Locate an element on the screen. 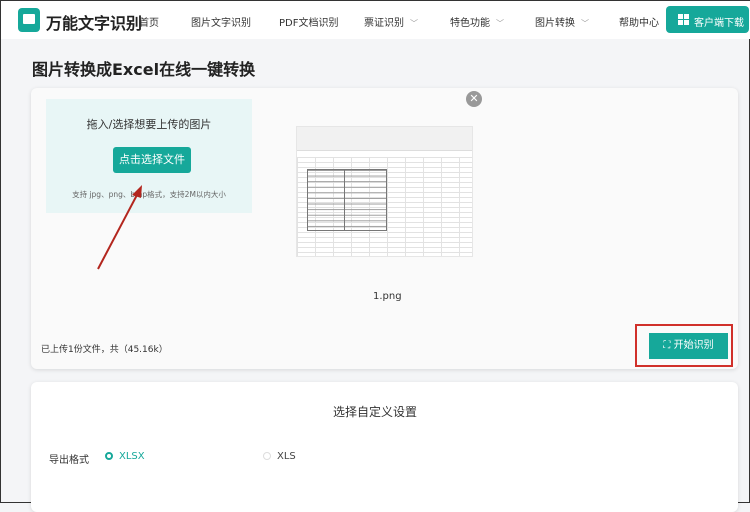 This screenshot has width=750, height=512. start-label: 开始识别 is located at coordinates (693, 345).